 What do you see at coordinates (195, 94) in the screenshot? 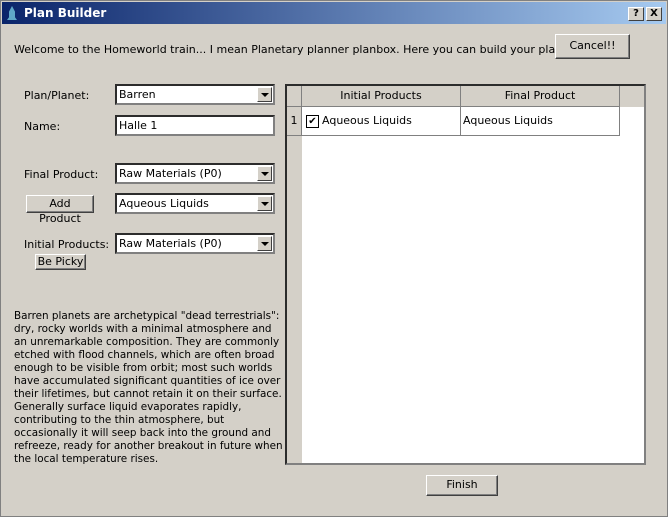
I see `plan-planet-select: Barren` at bounding box center [195, 94].